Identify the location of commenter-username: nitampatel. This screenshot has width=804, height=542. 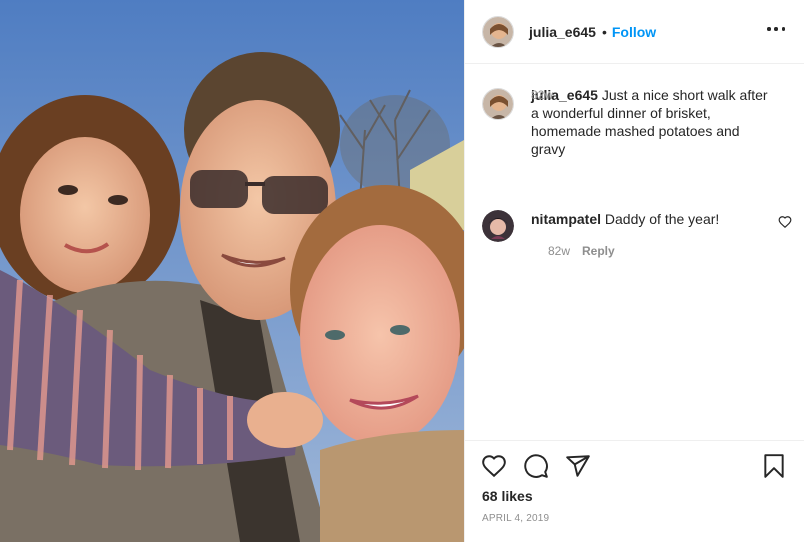
(566, 219).